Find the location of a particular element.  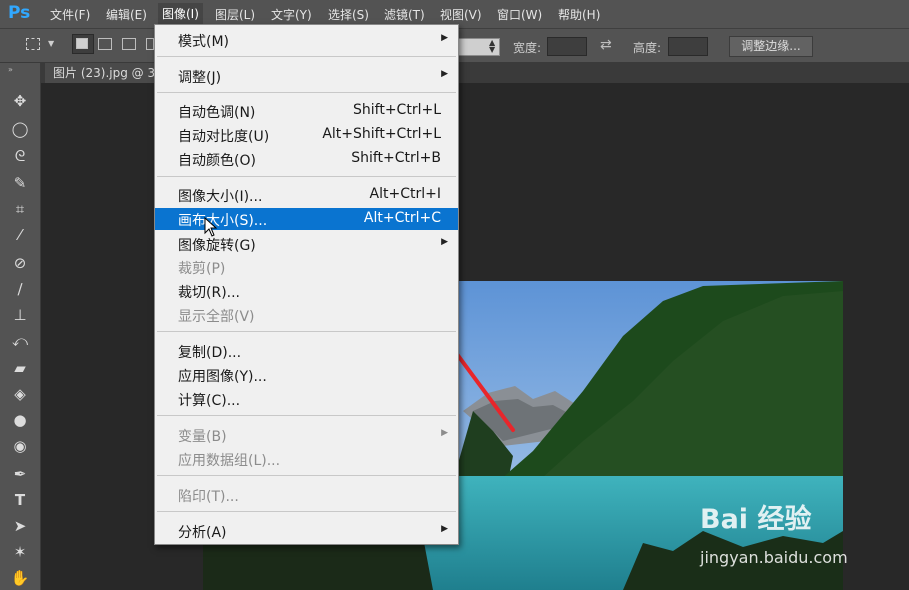

menu-select: 选择(S) is located at coordinates (348, 14).